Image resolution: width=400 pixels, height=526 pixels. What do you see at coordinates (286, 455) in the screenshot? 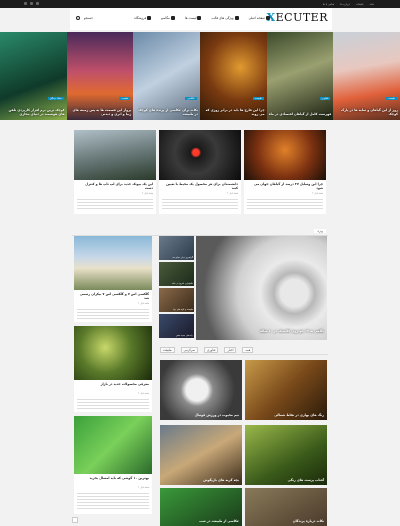
I see `grid-item: آفتاب پرست های رنگی` at bounding box center [286, 455].